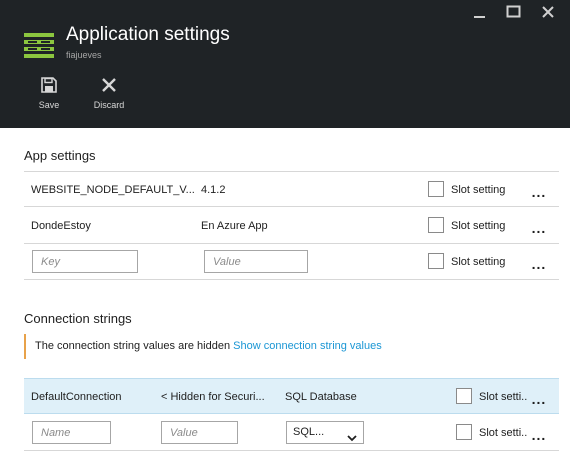 The image size is (570, 474). What do you see at coordinates (85, 261) in the screenshot?
I see `key-input` at bounding box center [85, 261].